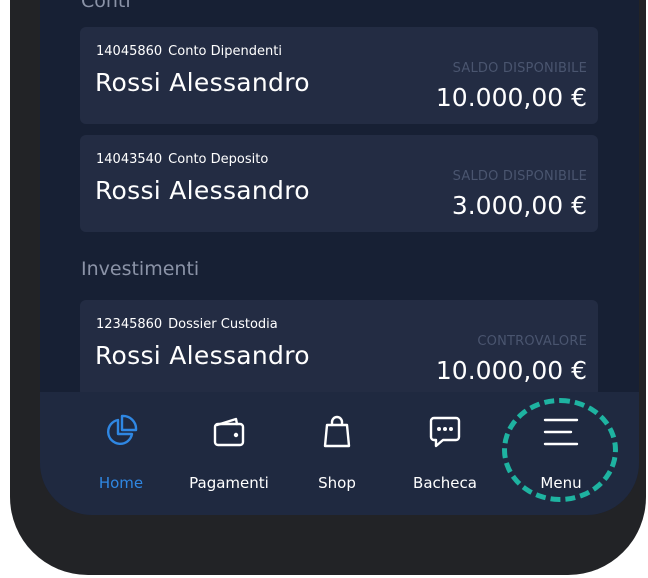  What do you see at coordinates (445, 432) in the screenshot?
I see `chat-bubble-icon` at bounding box center [445, 432].